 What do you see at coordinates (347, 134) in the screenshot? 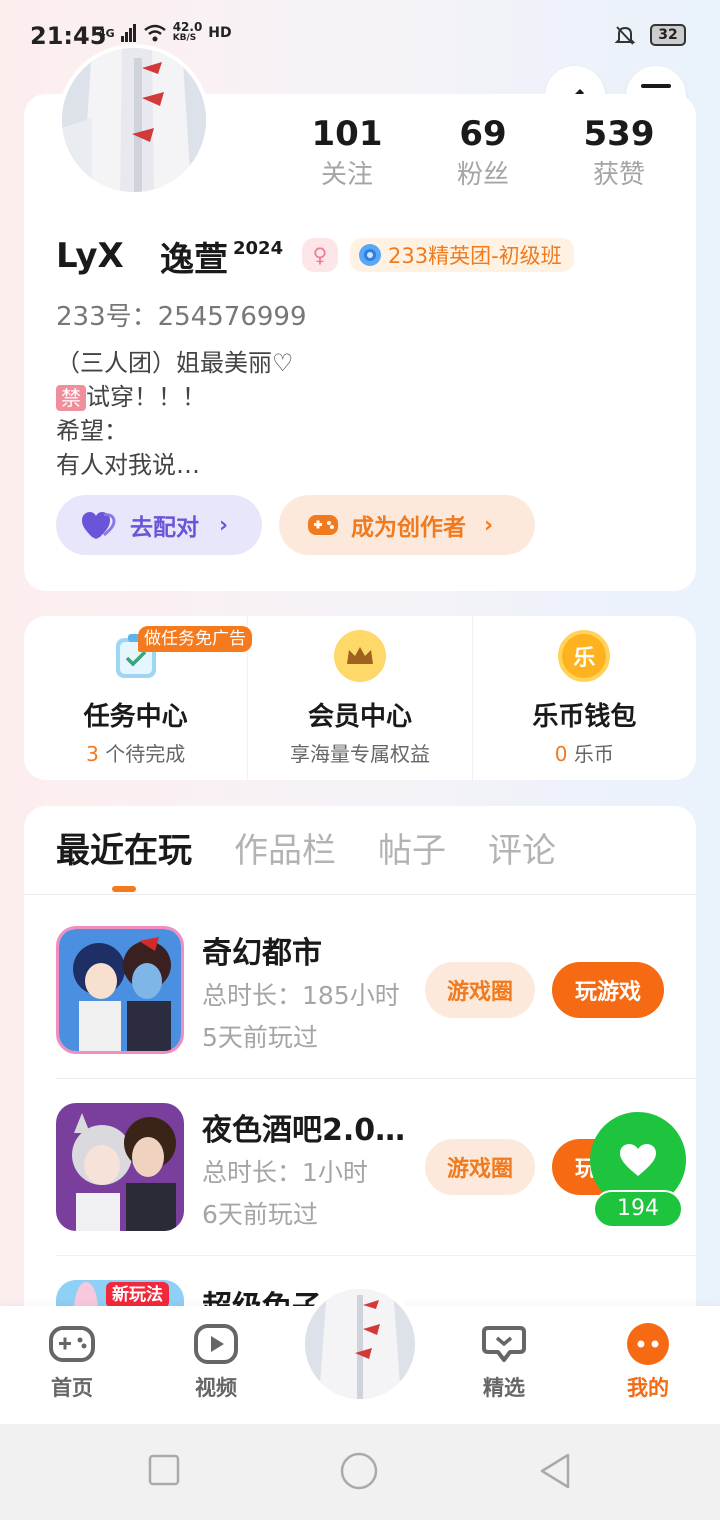
I see `stat-number: 101` at bounding box center [347, 134].